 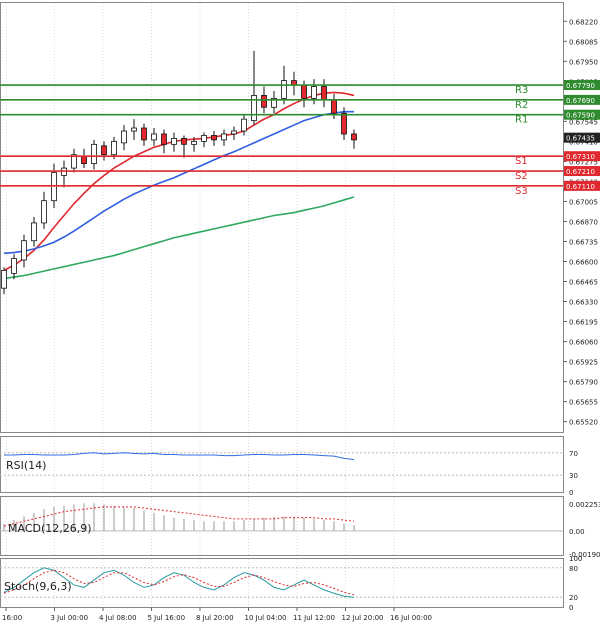 What do you see at coordinates (580, 116) in the screenshot?
I see `level-tag-value: 0.67590` at bounding box center [580, 116].